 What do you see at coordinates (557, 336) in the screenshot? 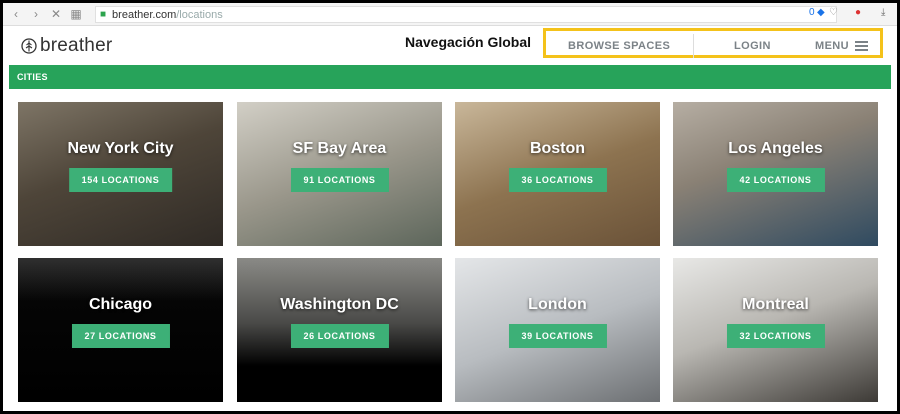
I see `locations-button: 39 LOCATIONS` at bounding box center [557, 336].